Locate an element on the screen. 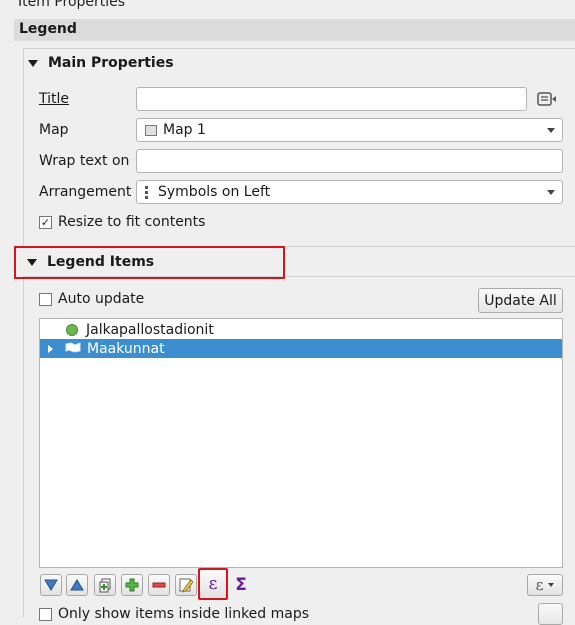 The height and width of the screenshot is (625, 575). map-label: Map is located at coordinates (54, 130).